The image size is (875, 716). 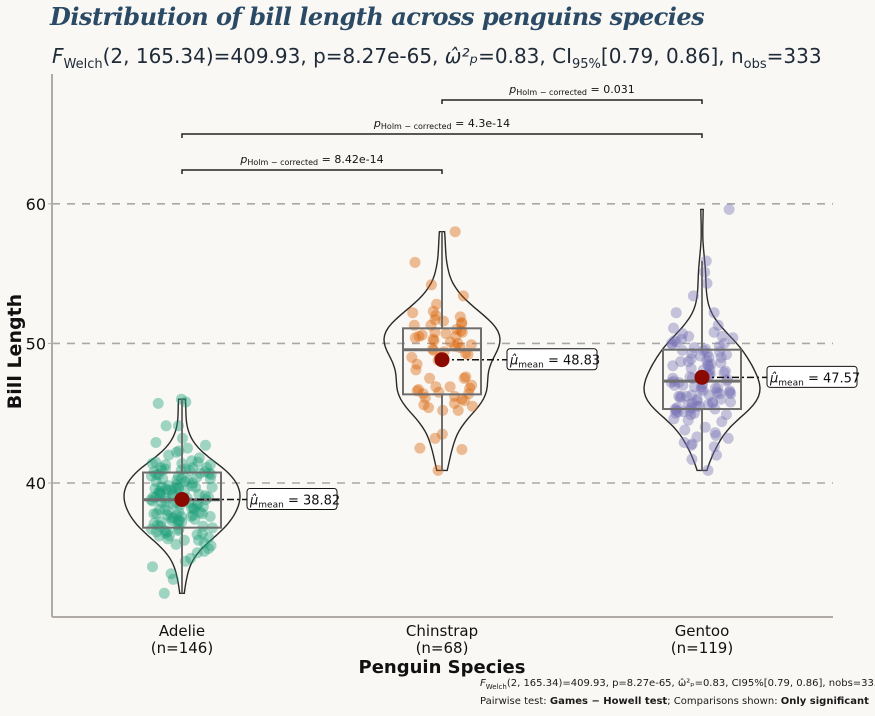 What do you see at coordinates (571, 90) in the screenshot?
I see `significance-label: pHolm − corrected = 0.031` at bounding box center [571, 90].